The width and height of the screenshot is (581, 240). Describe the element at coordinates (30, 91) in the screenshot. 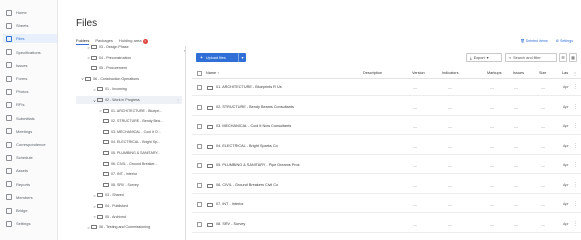

I see `sidebar-item-photos: Photos` at that location.